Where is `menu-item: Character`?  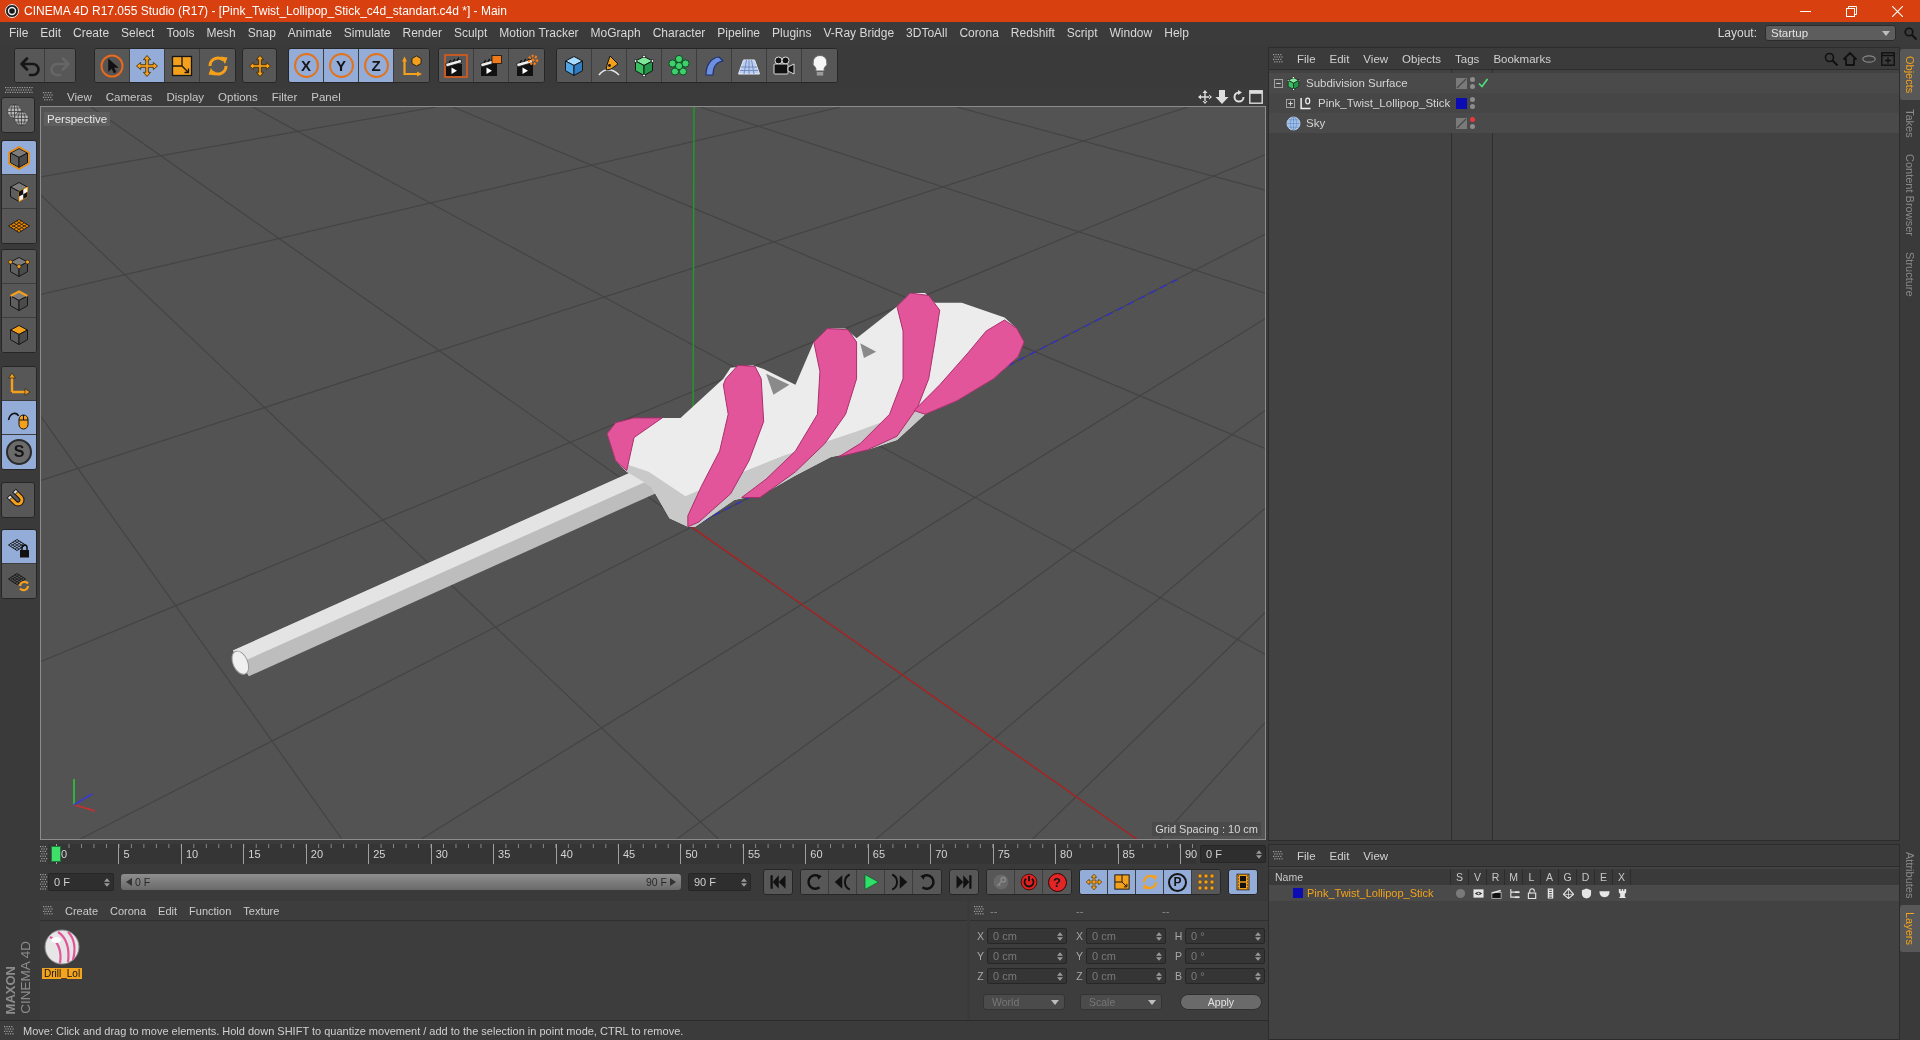 menu-item: Character is located at coordinates (679, 33).